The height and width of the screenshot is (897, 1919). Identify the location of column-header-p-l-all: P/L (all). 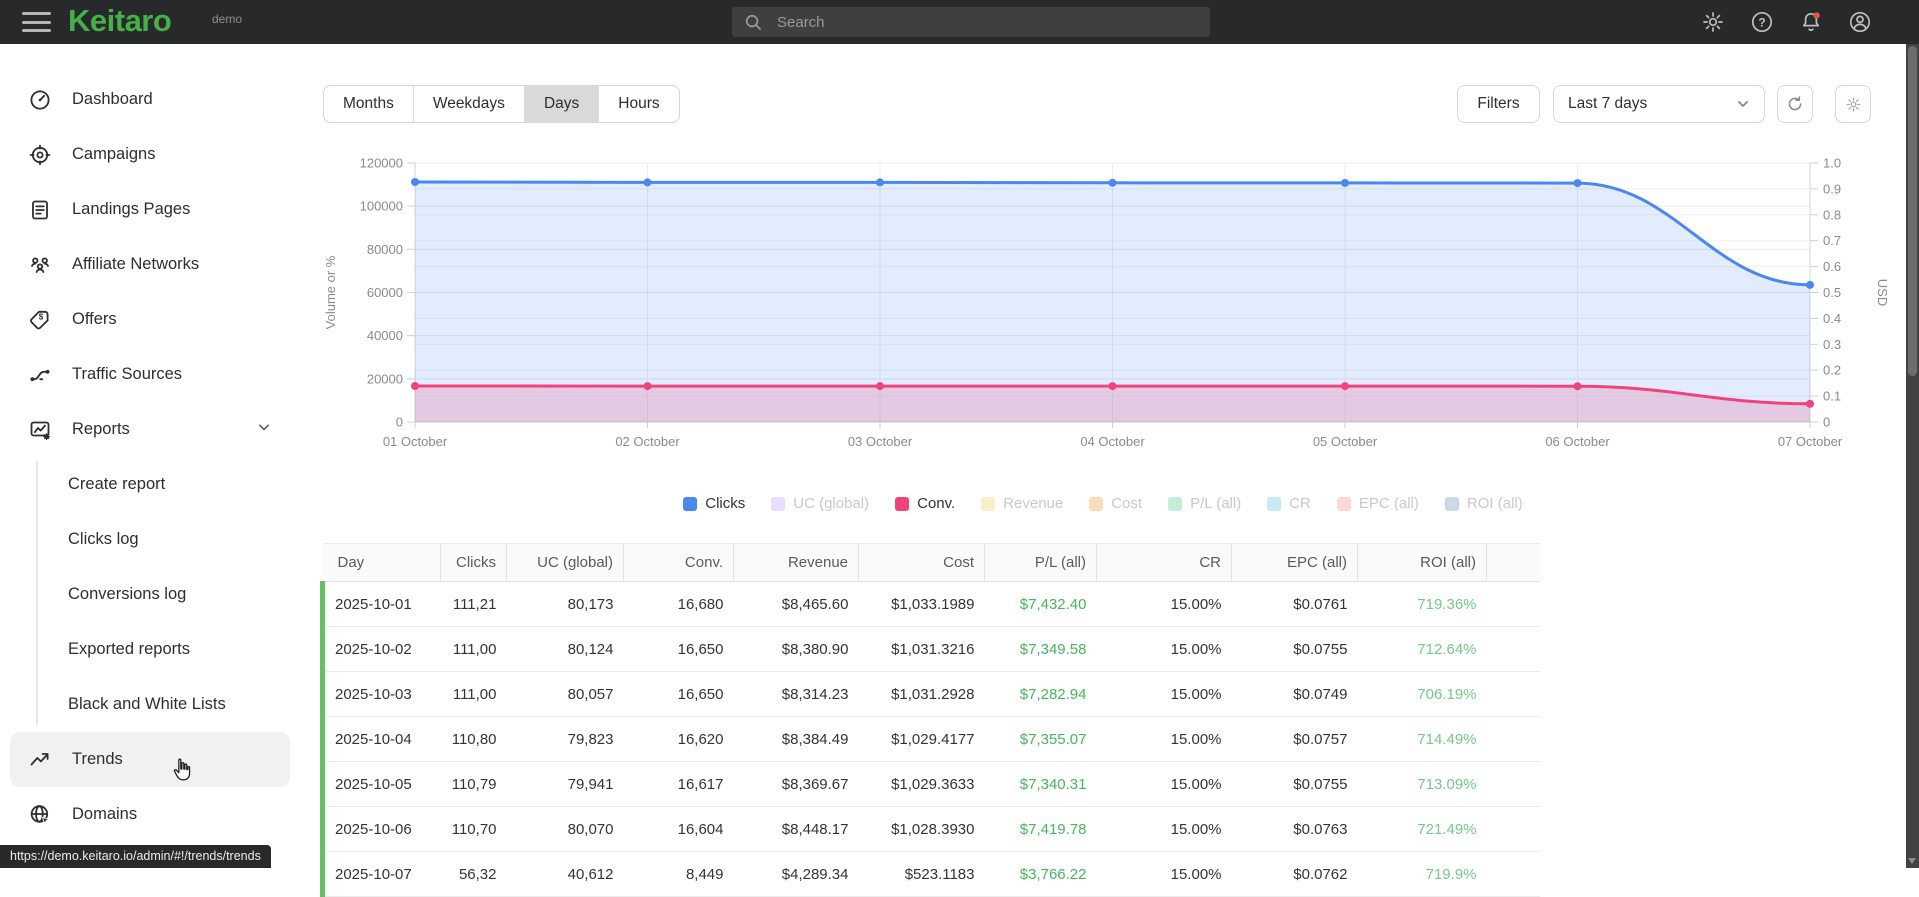
(1040, 562).